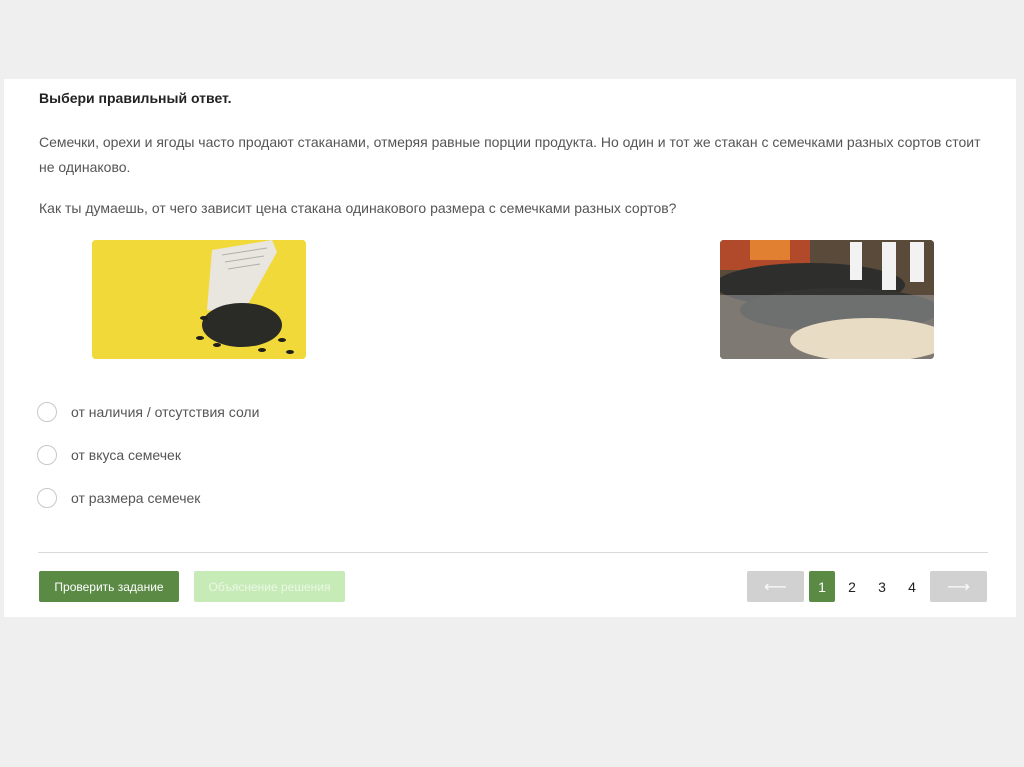 The image size is (1024, 767). Describe the element at coordinates (136, 497) in the screenshot. I see `option-label: от размера семечек` at that location.